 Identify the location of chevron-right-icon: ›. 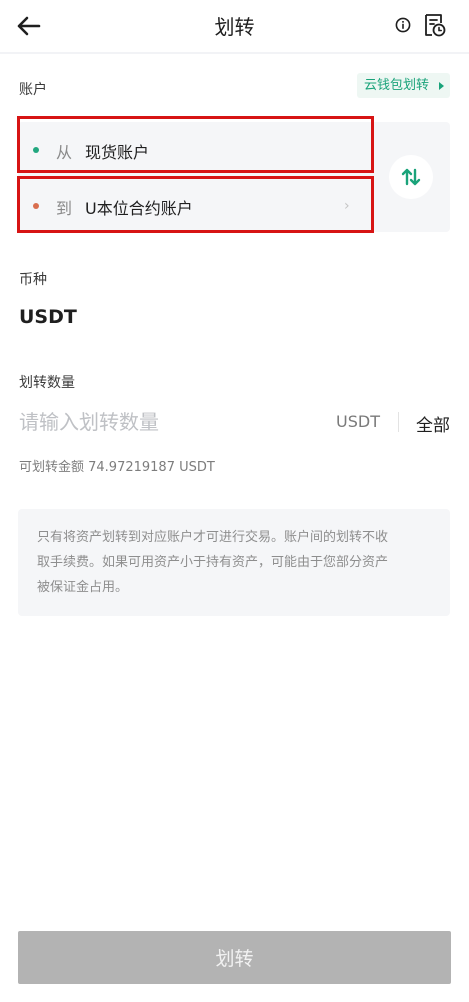
(347, 206).